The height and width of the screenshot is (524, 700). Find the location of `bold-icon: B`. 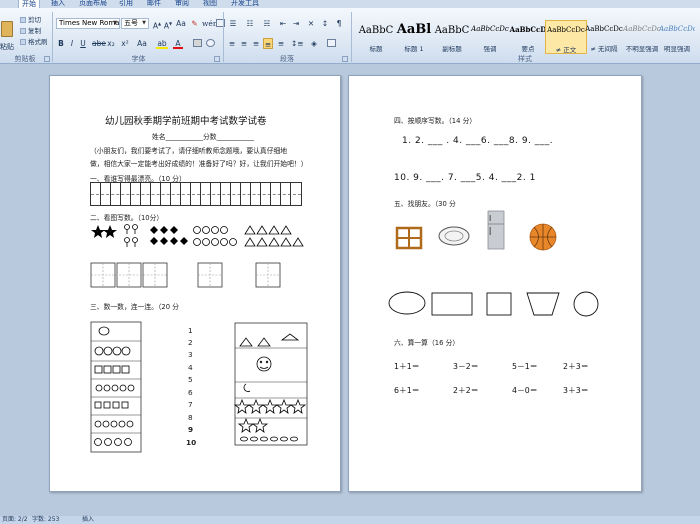

bold-icon: B is located at coordinates (61, 43).